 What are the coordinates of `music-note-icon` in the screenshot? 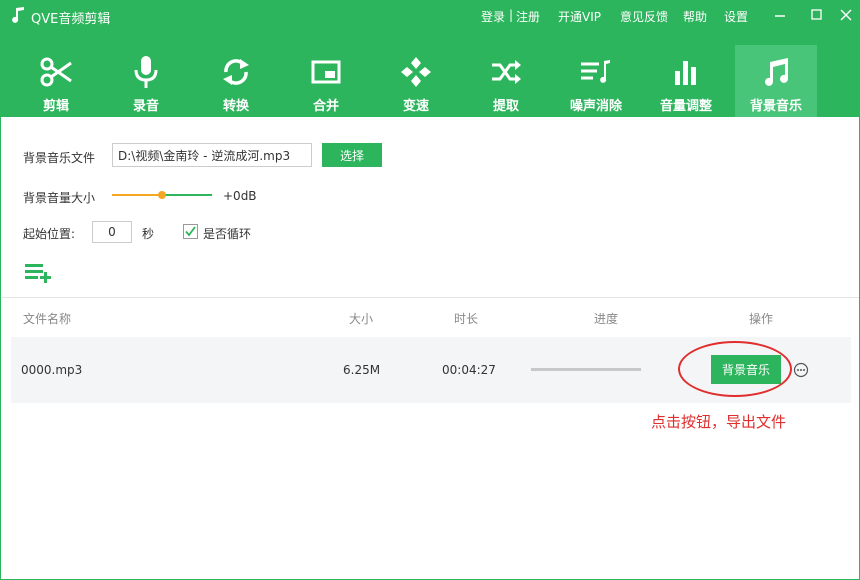 It's located at (776, 72).